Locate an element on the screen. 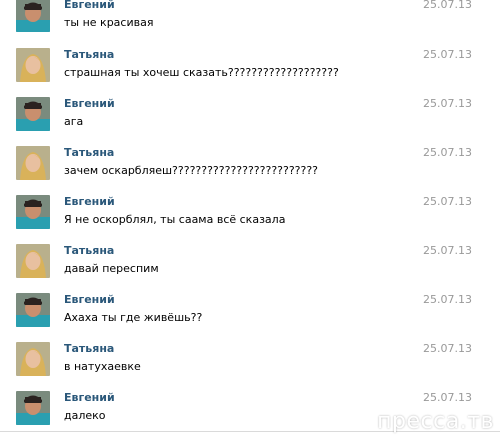 The height and width of the screenshot is (440, 500). message-item: Татьяна 25.07.13 давай переспим is located at coordinates (250, 264).